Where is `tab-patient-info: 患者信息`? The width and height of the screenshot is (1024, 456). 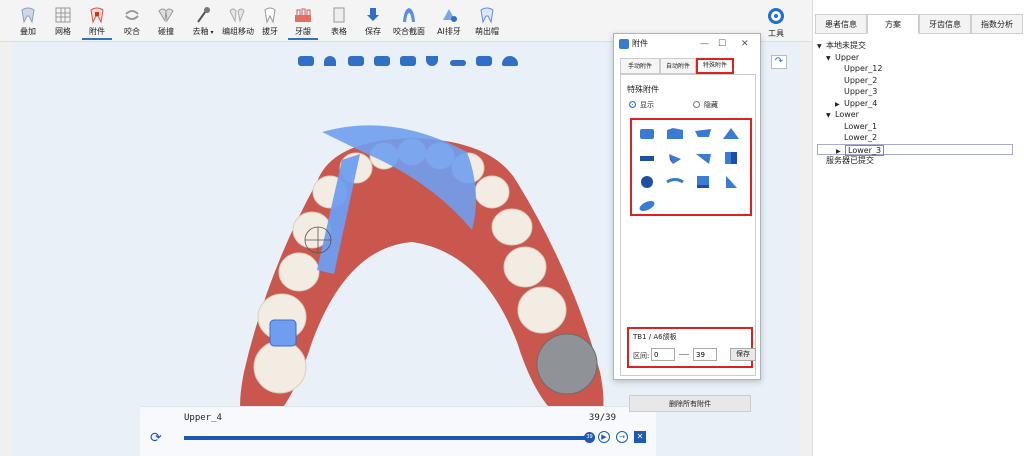 tab-patient-info: 患者信息 is located at coordinates (841, 24).